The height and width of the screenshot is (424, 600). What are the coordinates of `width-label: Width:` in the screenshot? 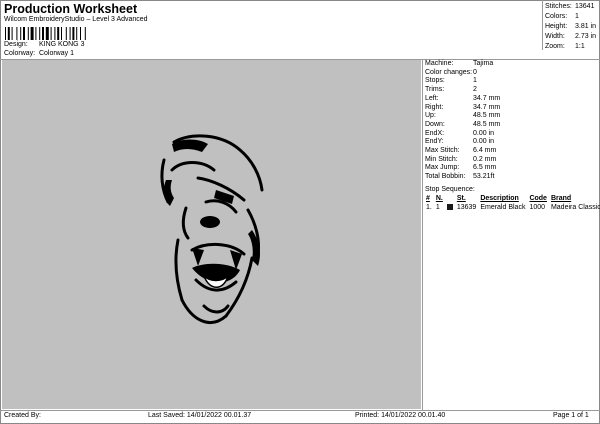 It's located at (555, 36).